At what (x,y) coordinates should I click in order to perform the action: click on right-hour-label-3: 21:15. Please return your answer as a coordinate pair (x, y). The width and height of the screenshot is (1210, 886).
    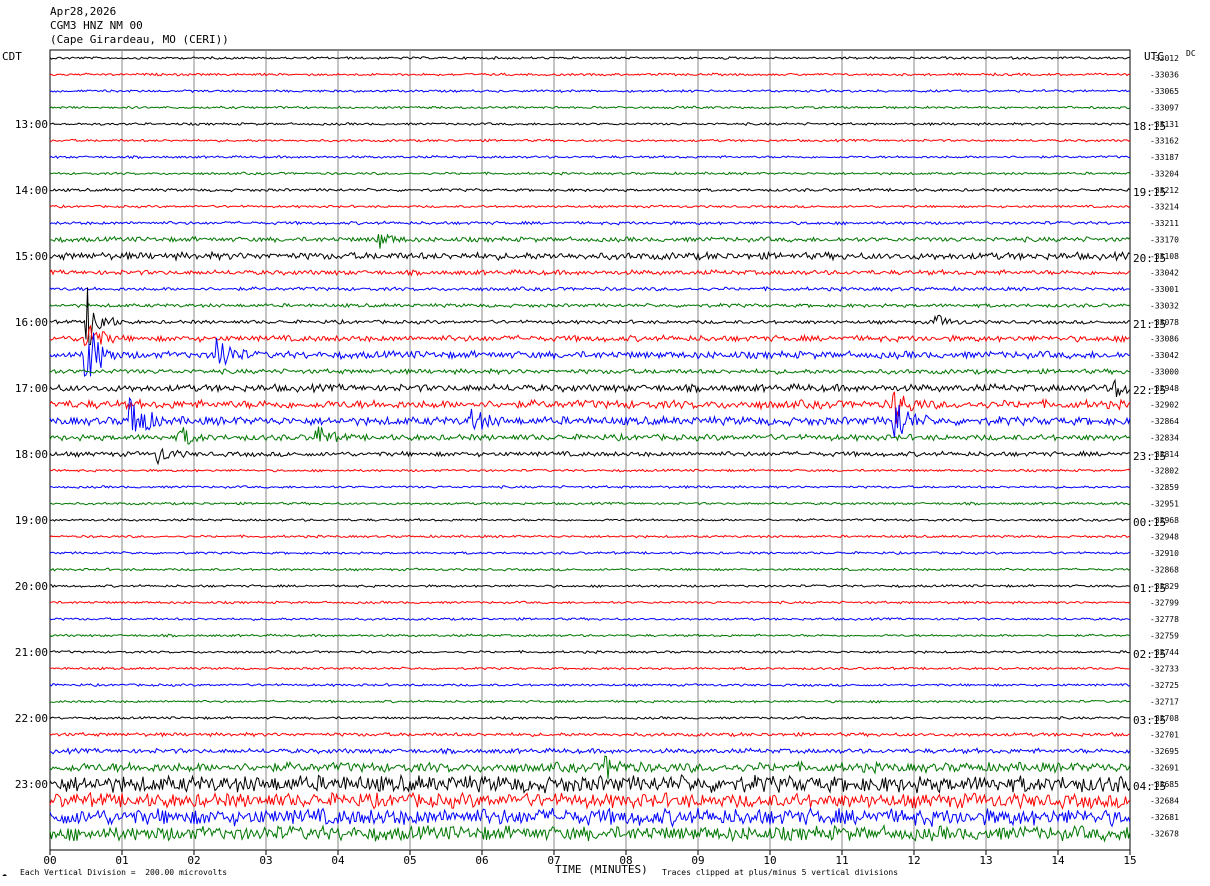
    Looking at the image, I should click on (1149, 324).